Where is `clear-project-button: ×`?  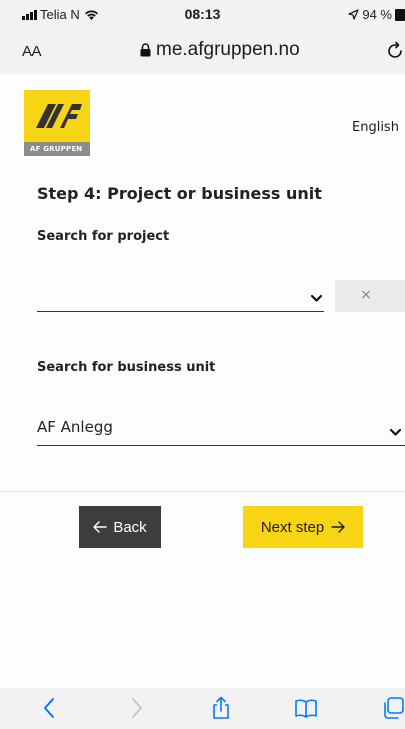 clear-project-button: × is located at coordinates (370, 296).